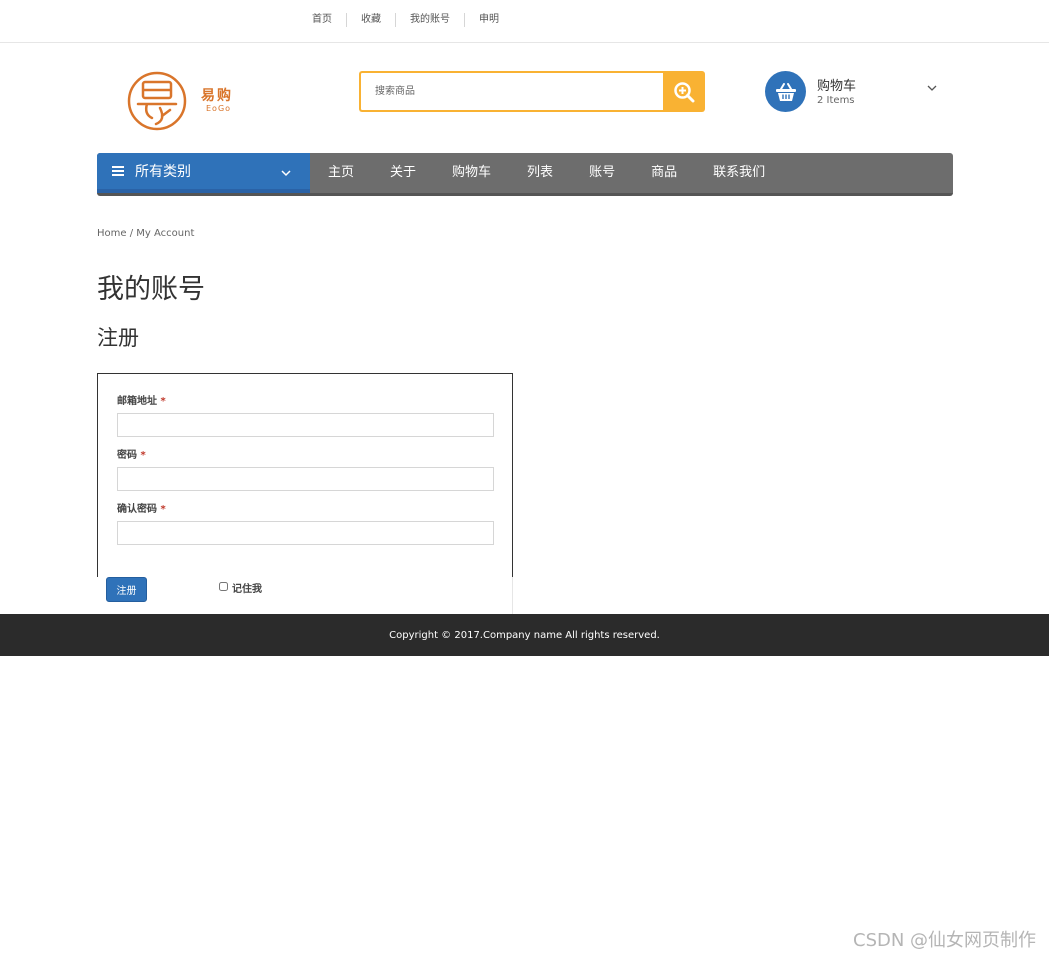 The width and height of the screenshot is (1049, 960). Describe the element at coordinates (837, 86) in the screenshot. I see `cart-title: 购物车` at that location.